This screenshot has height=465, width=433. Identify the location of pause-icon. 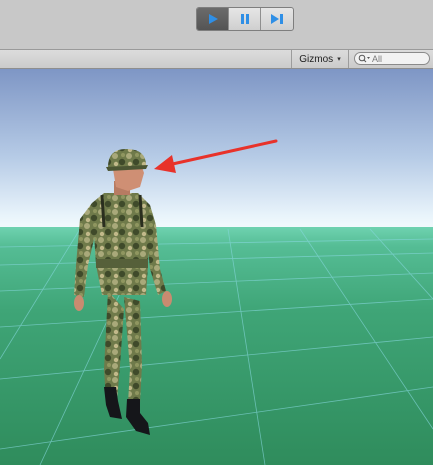
(244, 19).